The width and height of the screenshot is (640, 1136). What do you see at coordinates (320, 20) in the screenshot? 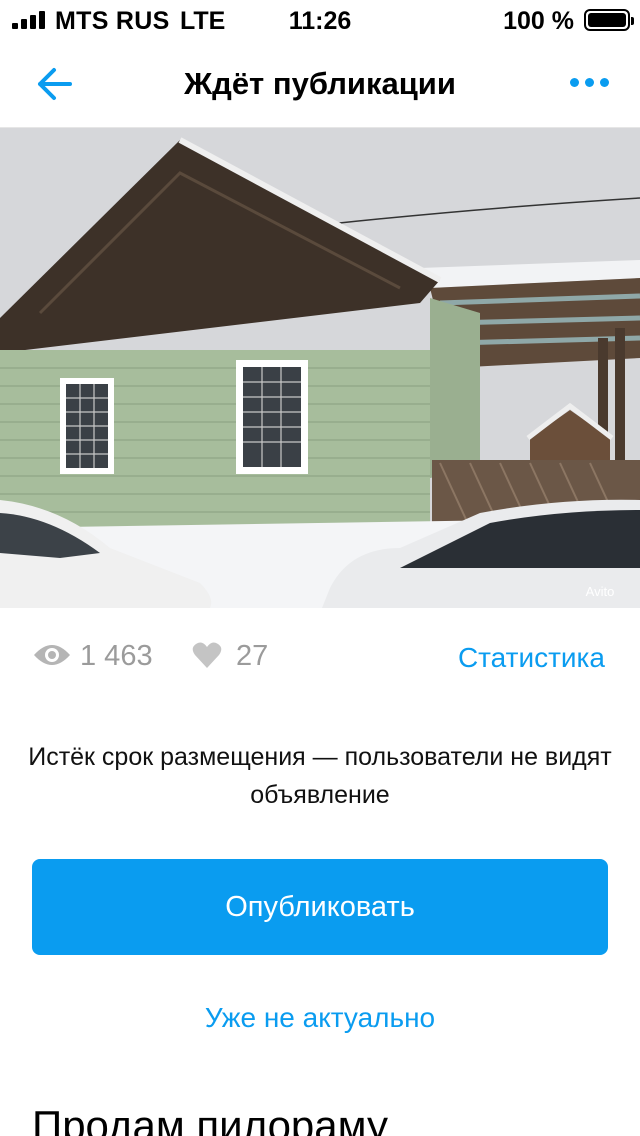
I see `status-bar: MTS RUS LTE 11:26 100 %` at bounding box center [320, 20].